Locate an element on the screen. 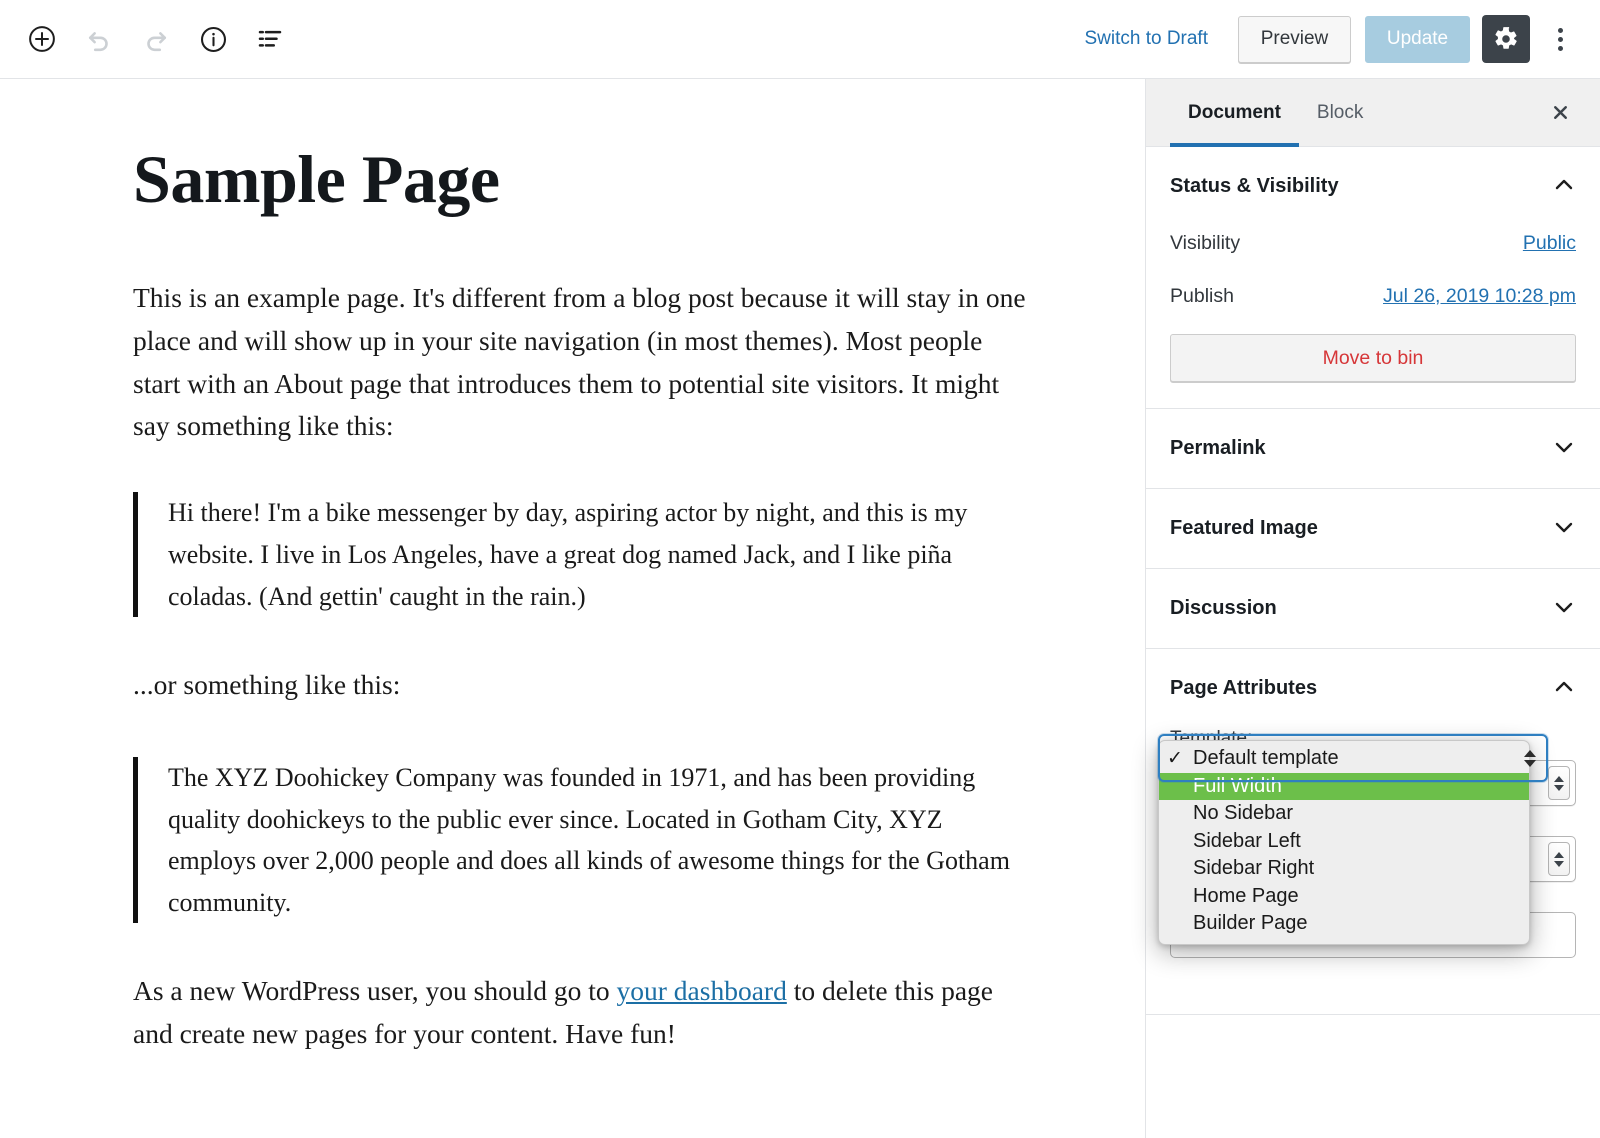  toolbar-right-group: Switch to Draft Preview Update is located at coordinates (1342, 39).